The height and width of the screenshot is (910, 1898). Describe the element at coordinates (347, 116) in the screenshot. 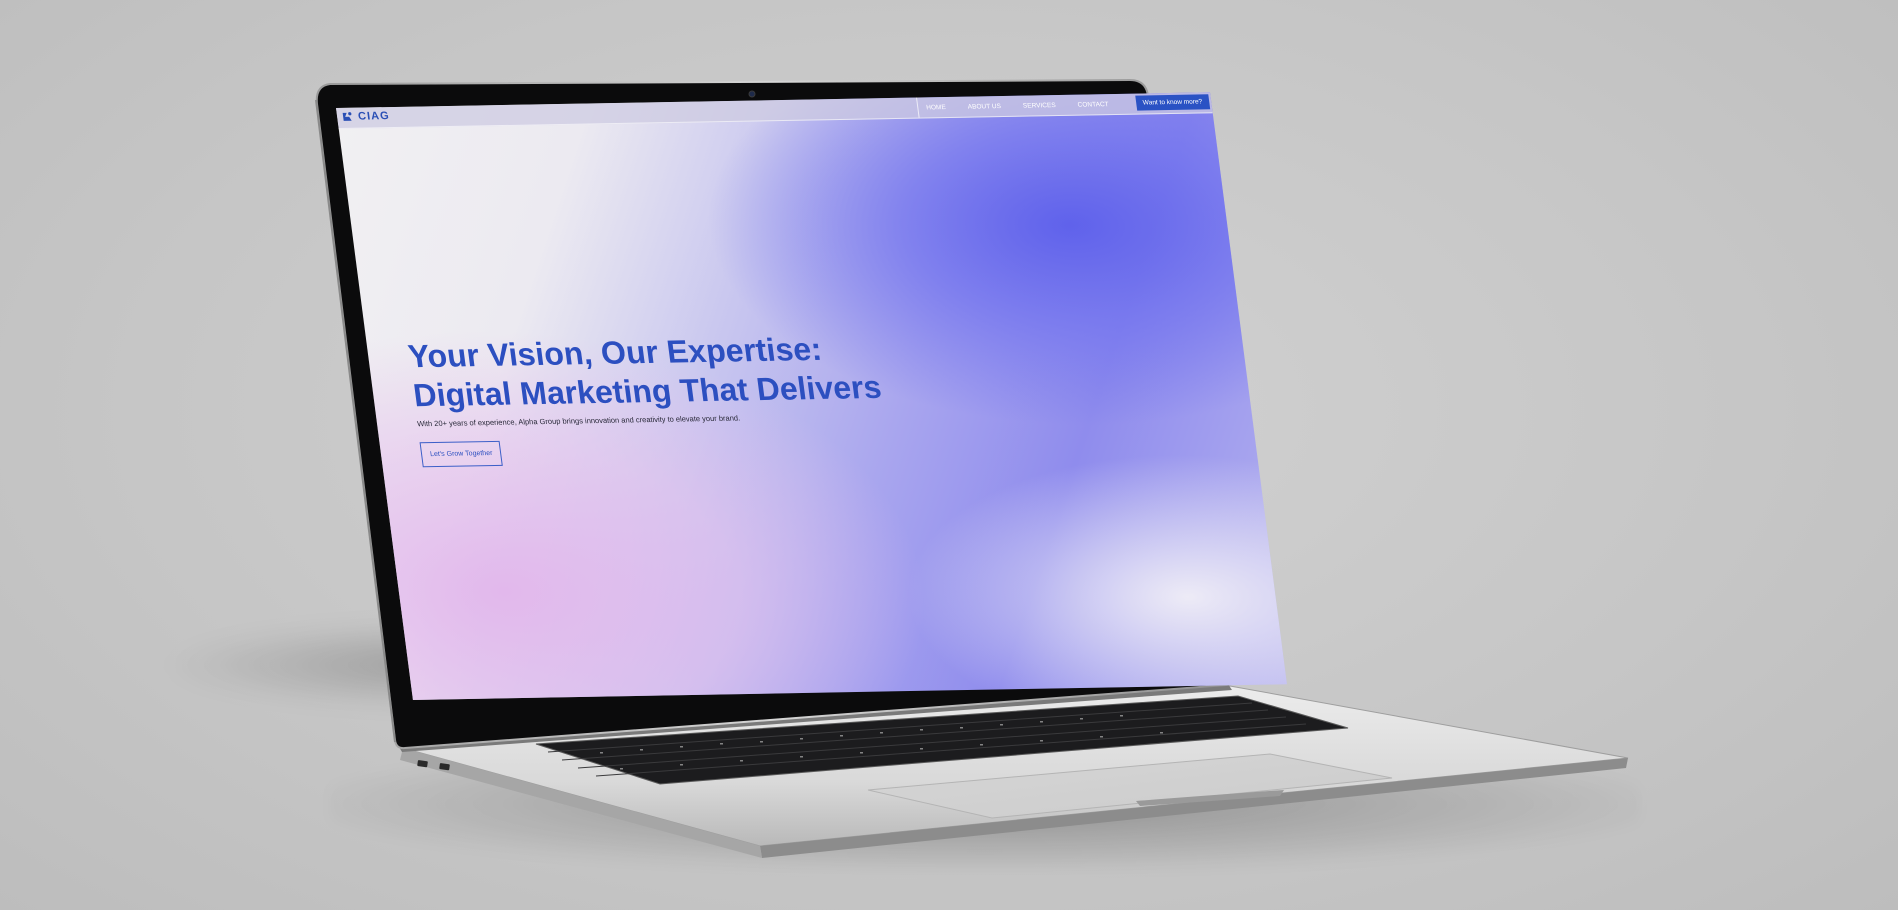

I see `ciag-logo-mark-icon` at that location.